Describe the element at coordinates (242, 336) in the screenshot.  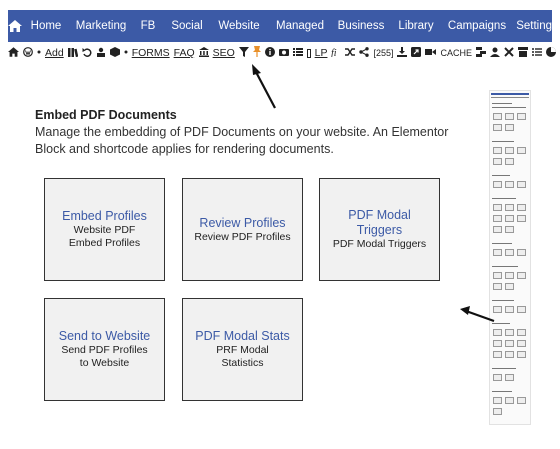
I see `card-title: PDF Modal Stats` at that location.